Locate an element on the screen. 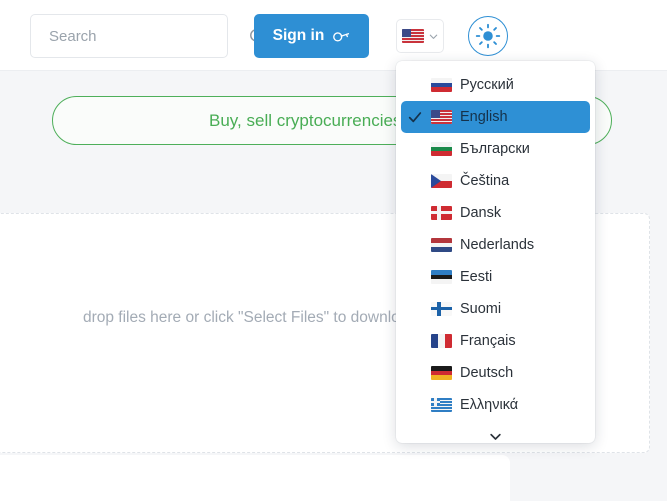 The height and width of the screenshot is (501, 667). language-menu-item-de: Deutsch is located at coordinates (495, 373).